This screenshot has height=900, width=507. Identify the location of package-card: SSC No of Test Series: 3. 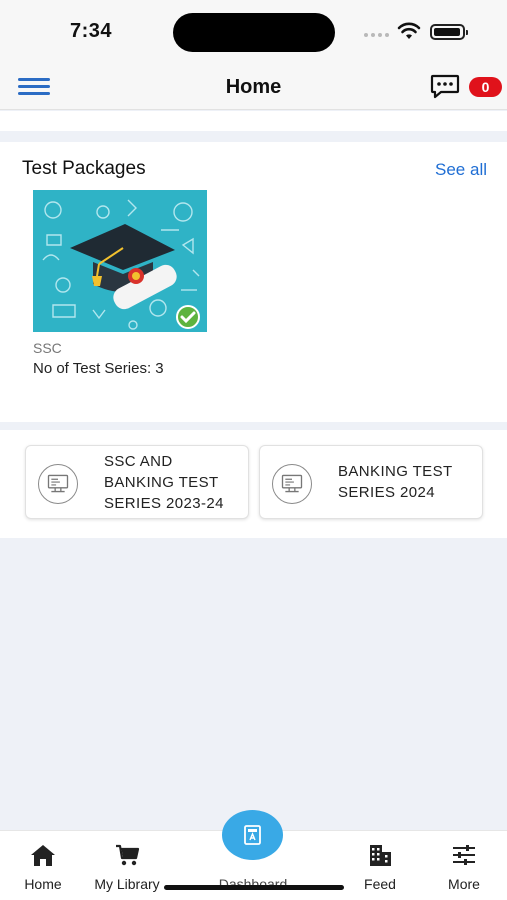
(121, 285).